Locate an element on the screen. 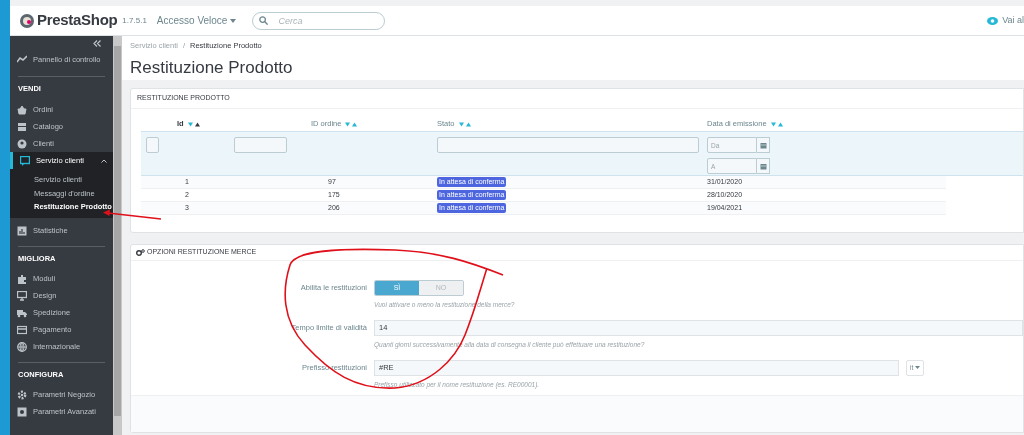 Image resolution: width=1024 pixels, height=435 pixels. annotation-arrow is located at coordinates (132, 214).